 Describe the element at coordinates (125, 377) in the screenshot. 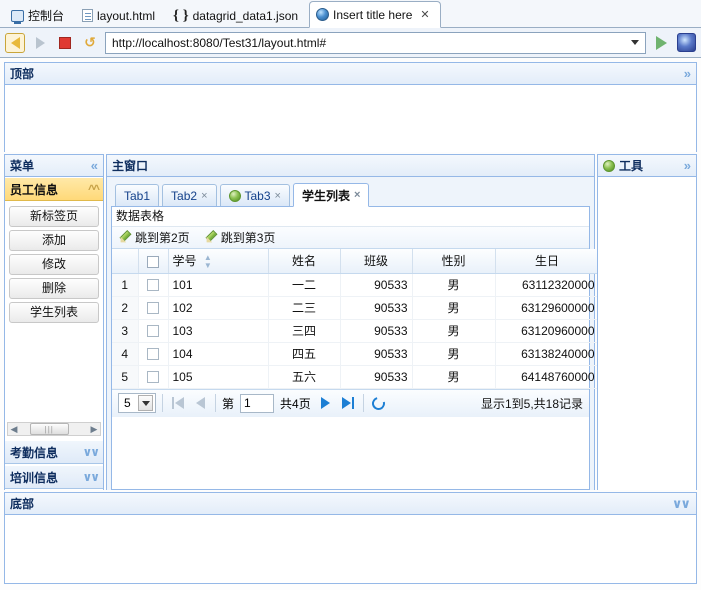

I see `row-number: 5` at that location.